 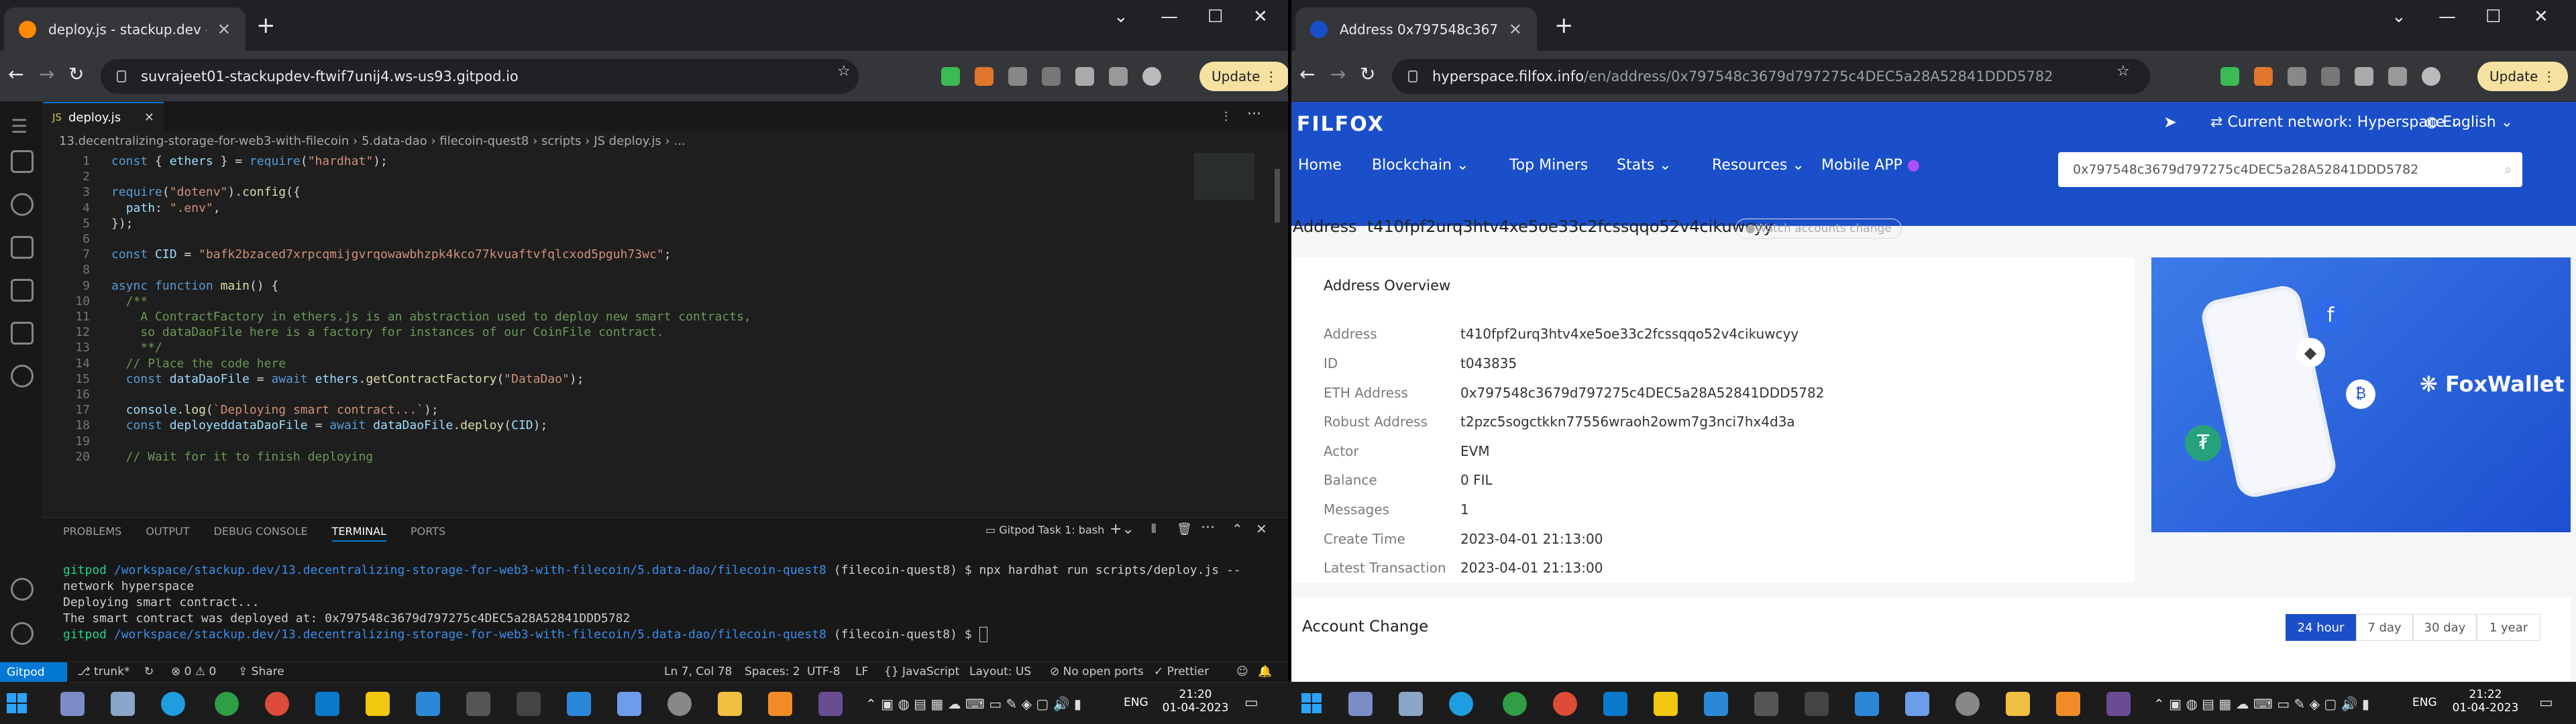 What do you see at coordinates (772, 671) in the screenshot?
I see `indentation-status: Spaces: 2` at bounding box center [772, 671].